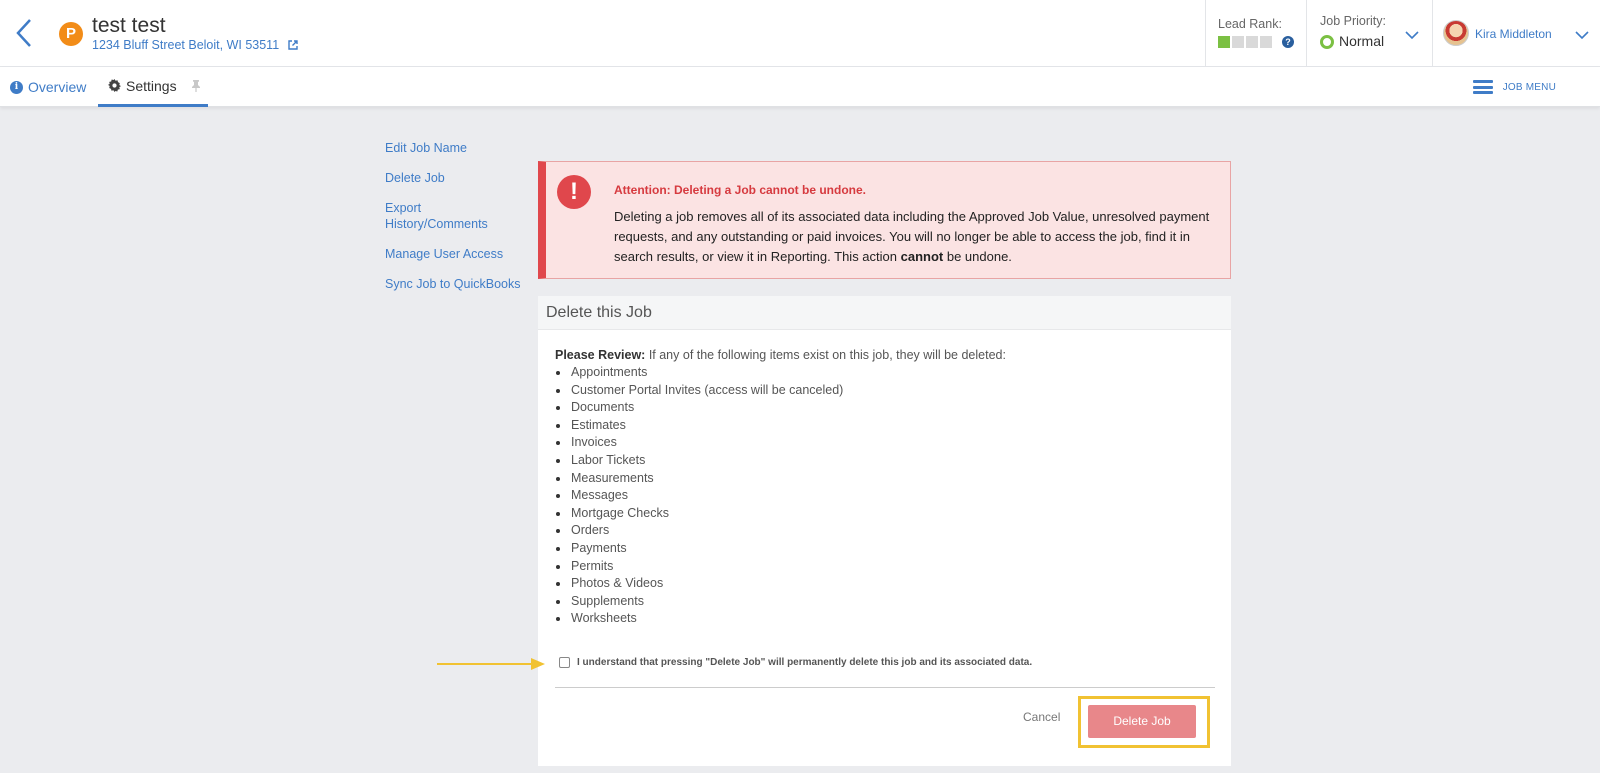 This screenshot has width=1600, height=773. Describe the element at coordinates (977, 256) in the screenshot. I see `alert-body-end: be undone.` at that location.